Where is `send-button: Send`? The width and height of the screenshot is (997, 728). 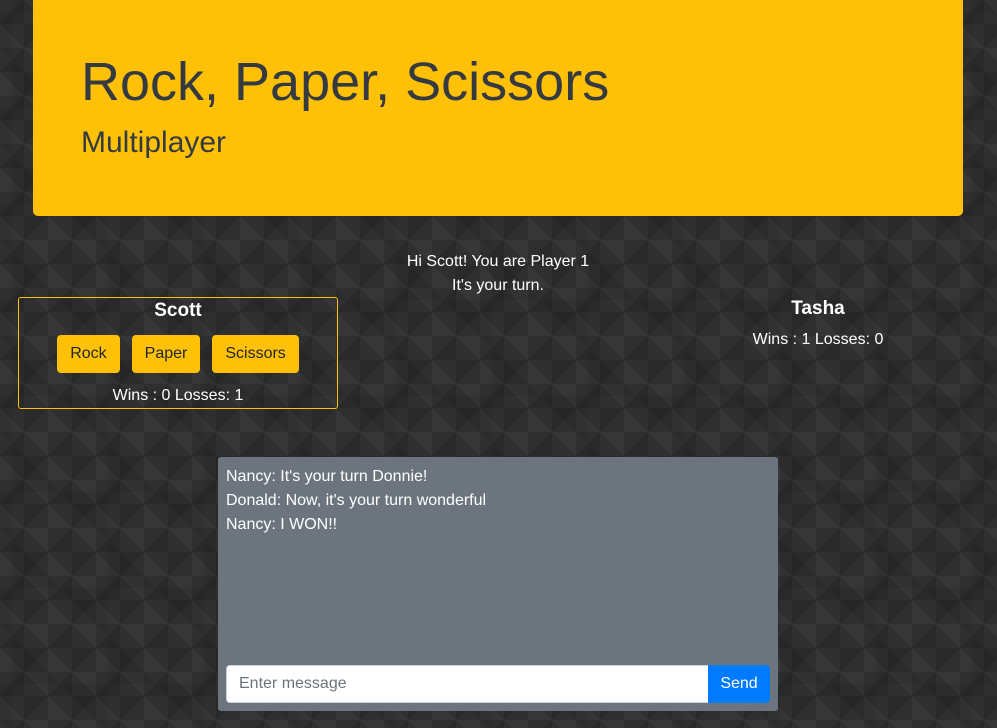
send-button: Send is located at coordinates (739, 684).